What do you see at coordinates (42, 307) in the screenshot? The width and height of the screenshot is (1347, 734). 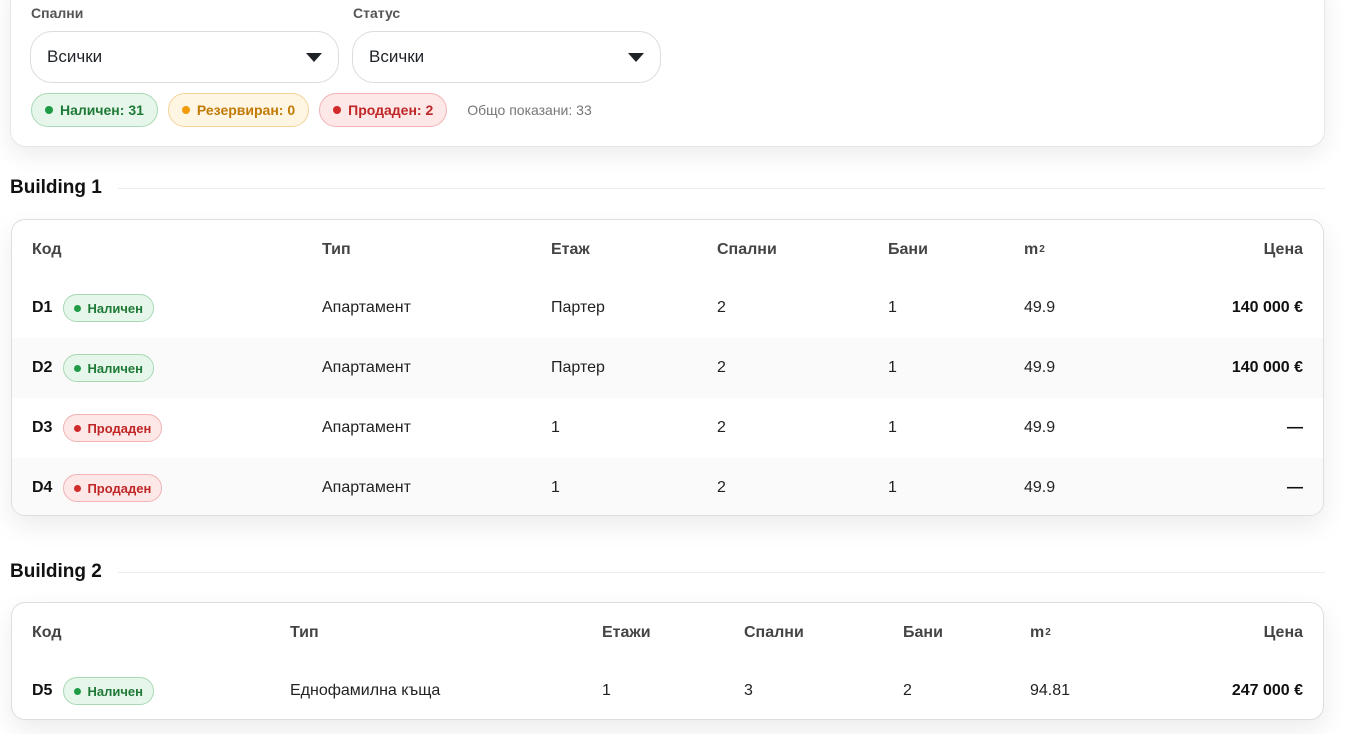 I see `unit-code: D1` at bounding box center [42, 307].